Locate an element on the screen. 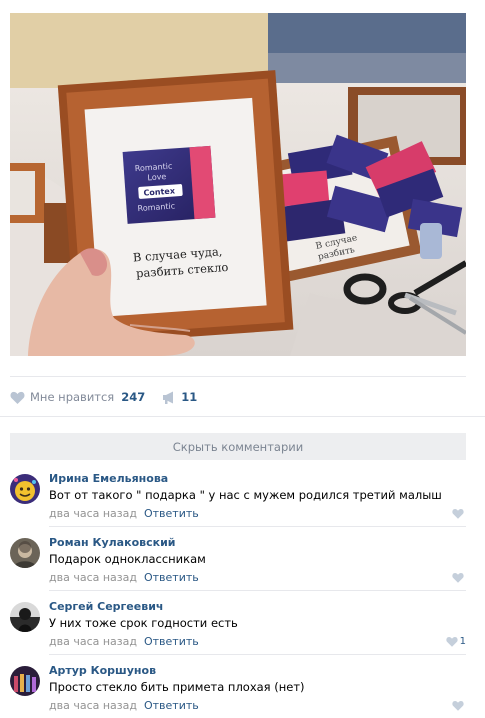 The image size is (485, 718). comment-author: Сергей Сергеевич is located at coordinates (106, 606).